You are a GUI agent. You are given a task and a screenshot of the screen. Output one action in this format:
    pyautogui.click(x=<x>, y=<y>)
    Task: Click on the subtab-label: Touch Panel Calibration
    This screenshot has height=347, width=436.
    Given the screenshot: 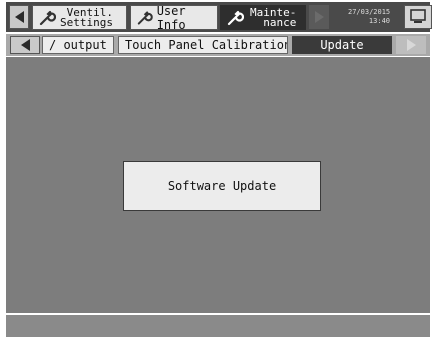 What is the action you would take?
    pyautogui.click(x=206, y=45)
    